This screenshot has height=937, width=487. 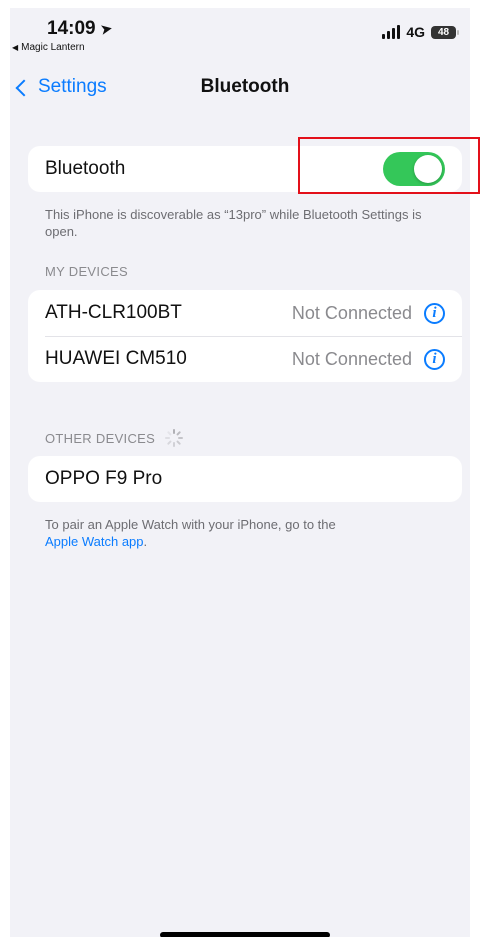 I want to click on back-triangle-icon: ◀, so click(x=15, y=47).